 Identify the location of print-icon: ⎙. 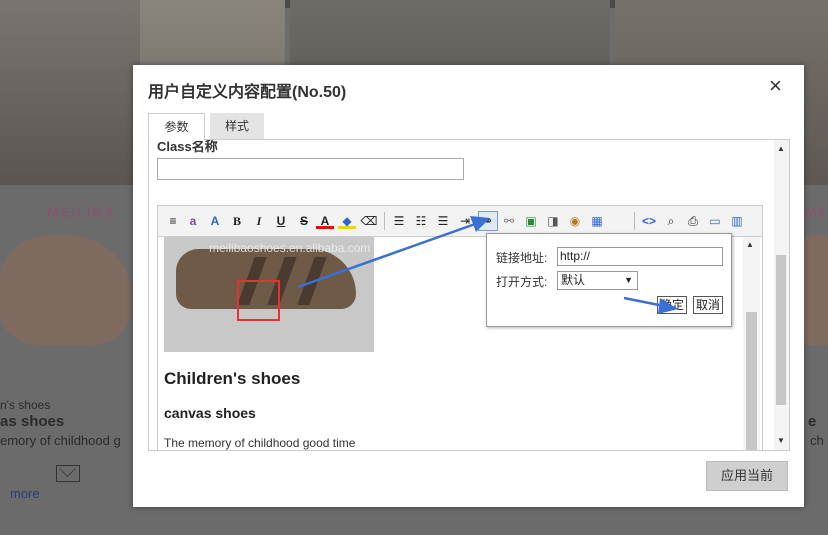
(693, 221).